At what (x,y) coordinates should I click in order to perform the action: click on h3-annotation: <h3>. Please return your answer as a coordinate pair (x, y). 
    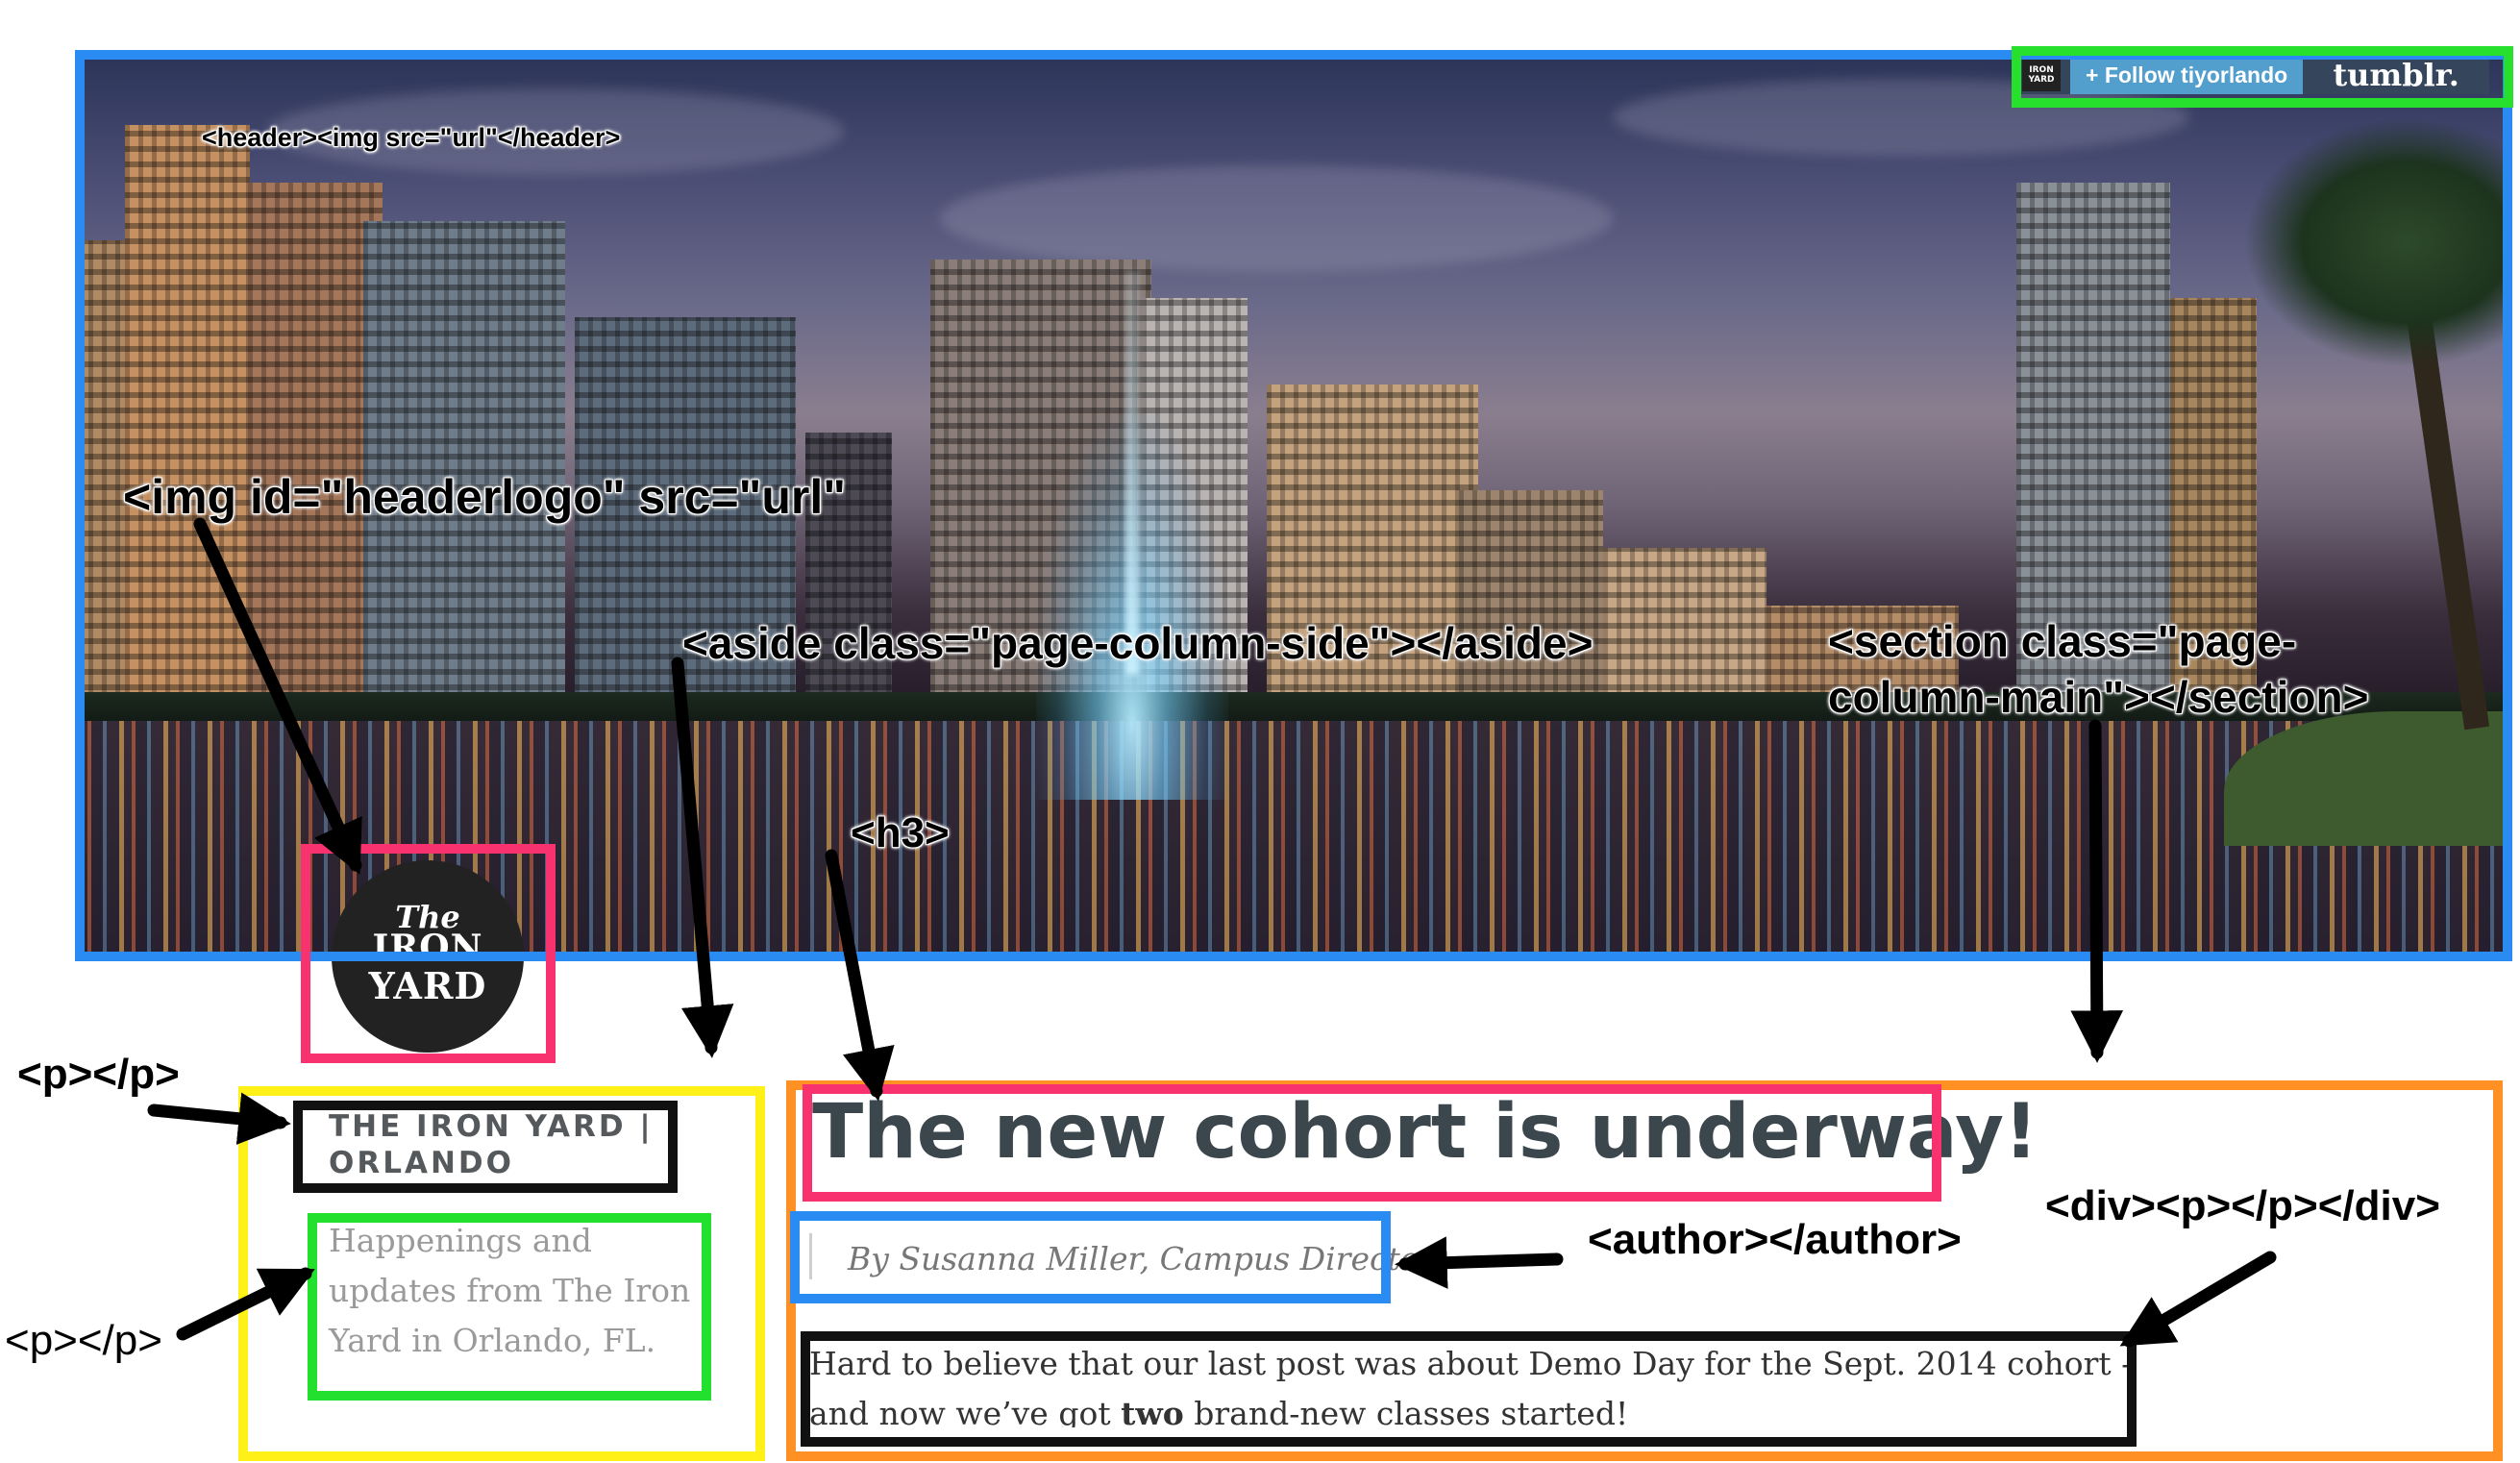
    Looking at the image, I should click on (901, 832).